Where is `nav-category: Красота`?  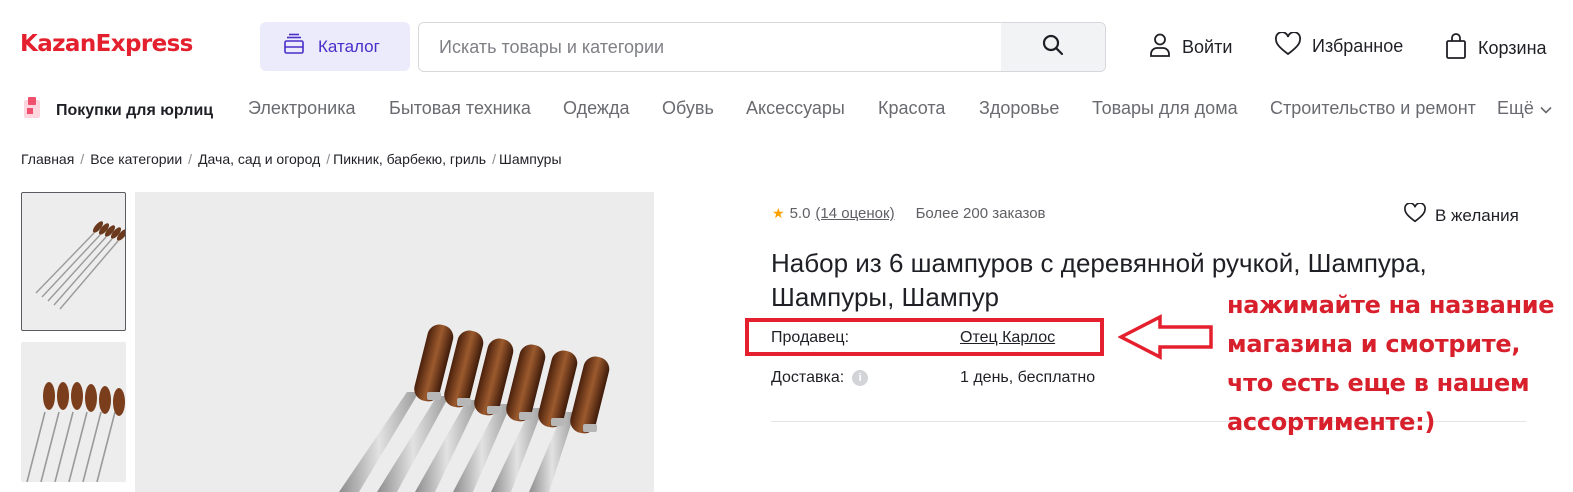 nav-category: Красота is located at coordinates (911, 108).